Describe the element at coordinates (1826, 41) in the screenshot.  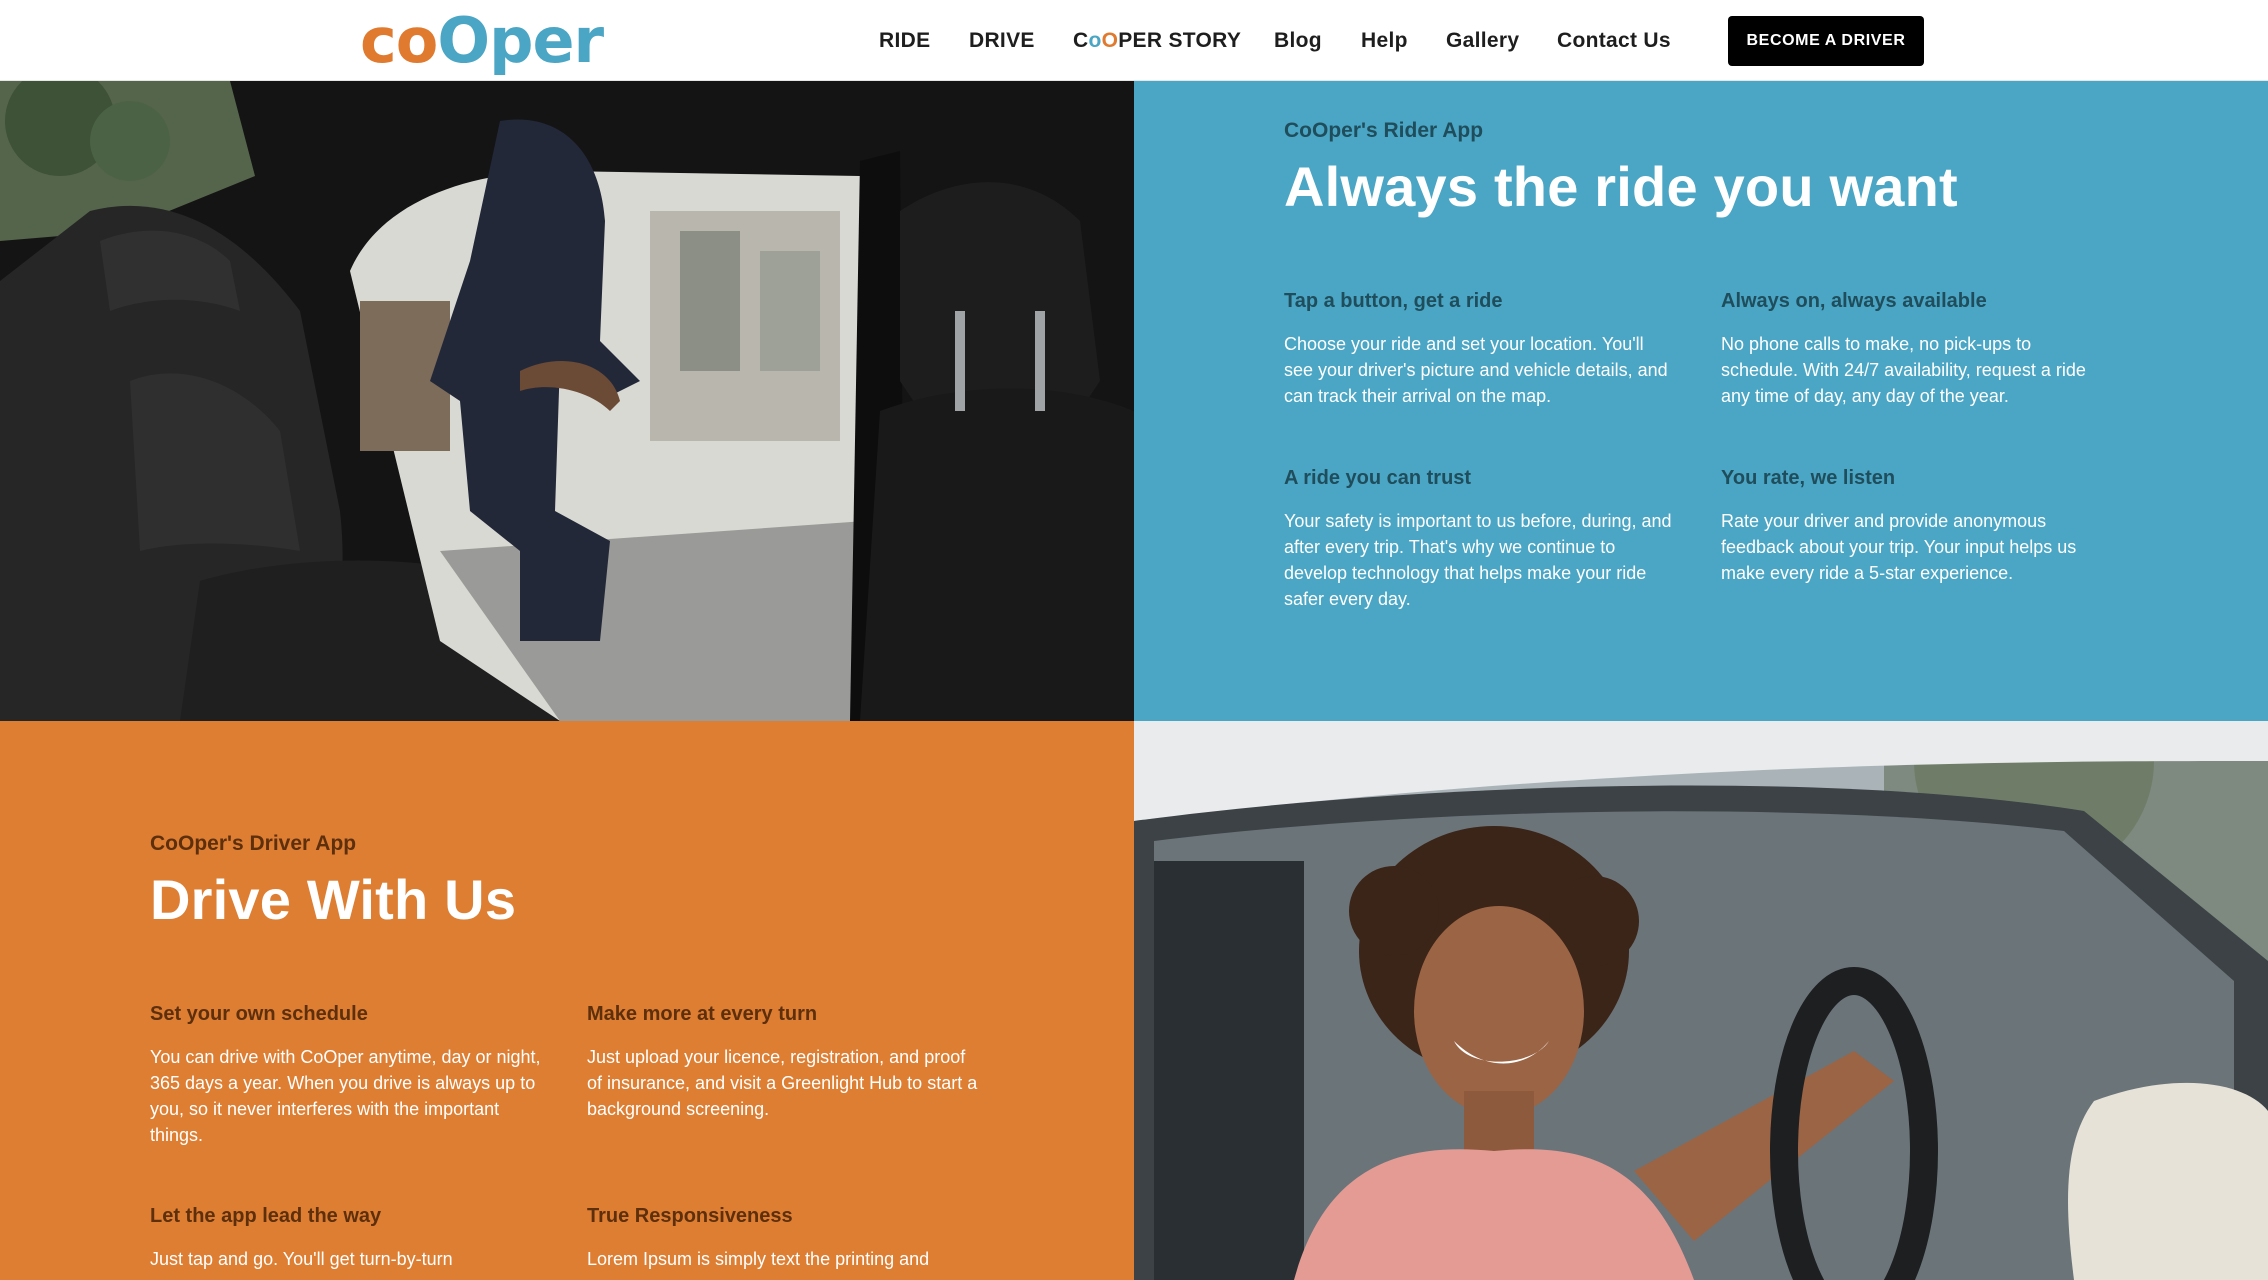
I see `become-a-driver-button: BECOME A DRIVER` at that location.